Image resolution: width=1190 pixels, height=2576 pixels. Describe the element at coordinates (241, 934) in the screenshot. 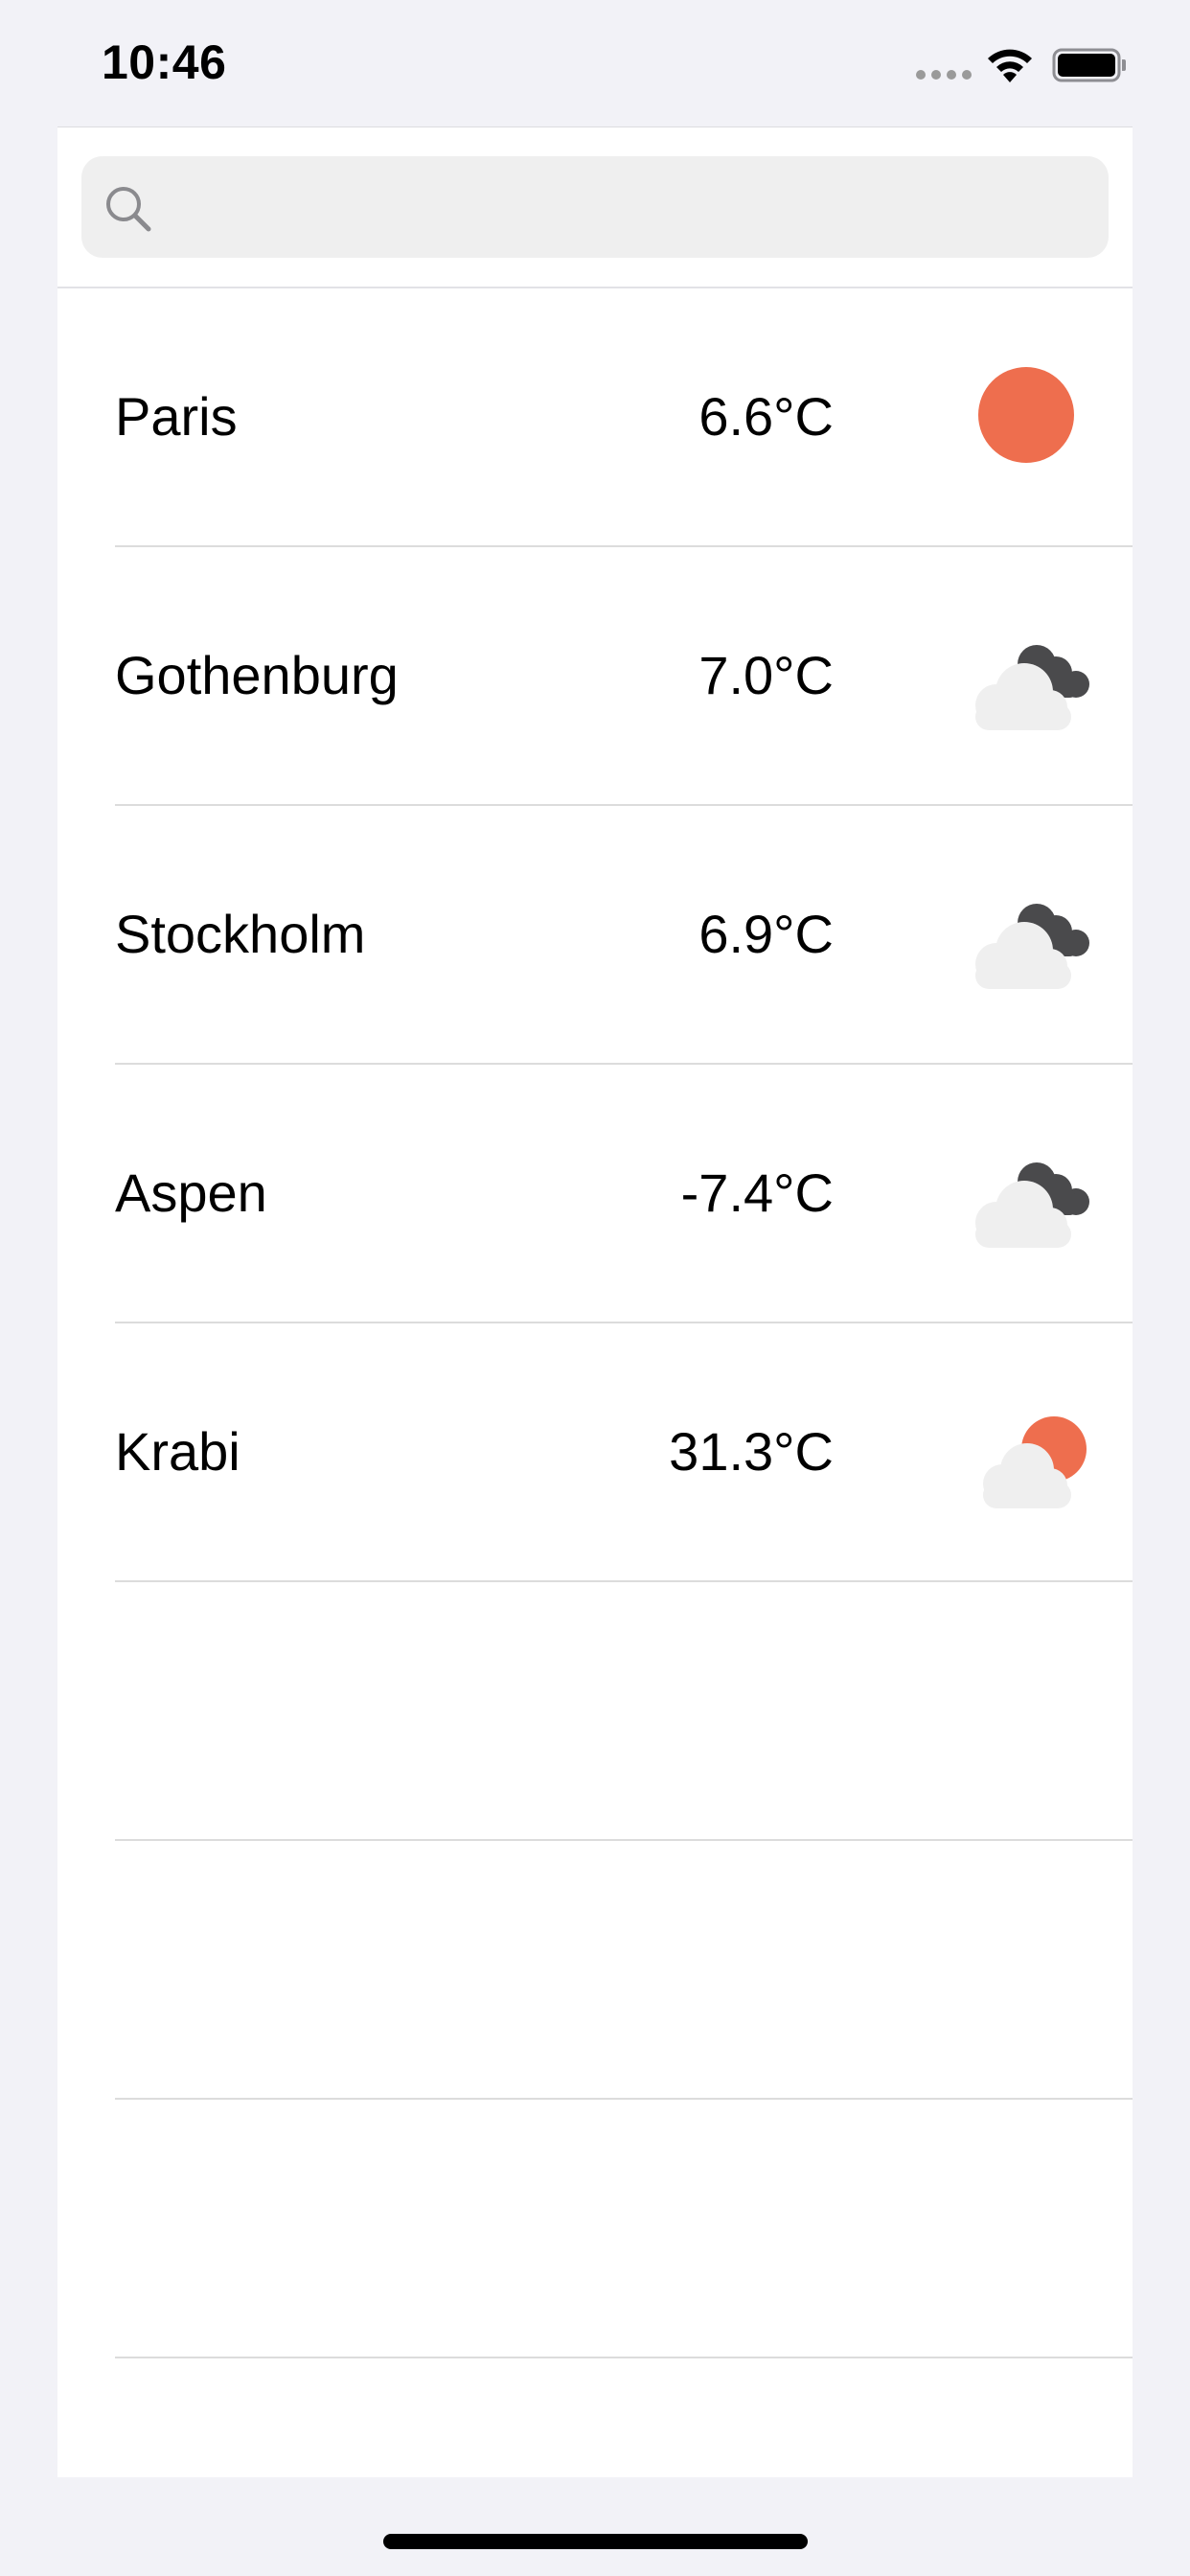

I see `city-name: Stockholm` at that location.